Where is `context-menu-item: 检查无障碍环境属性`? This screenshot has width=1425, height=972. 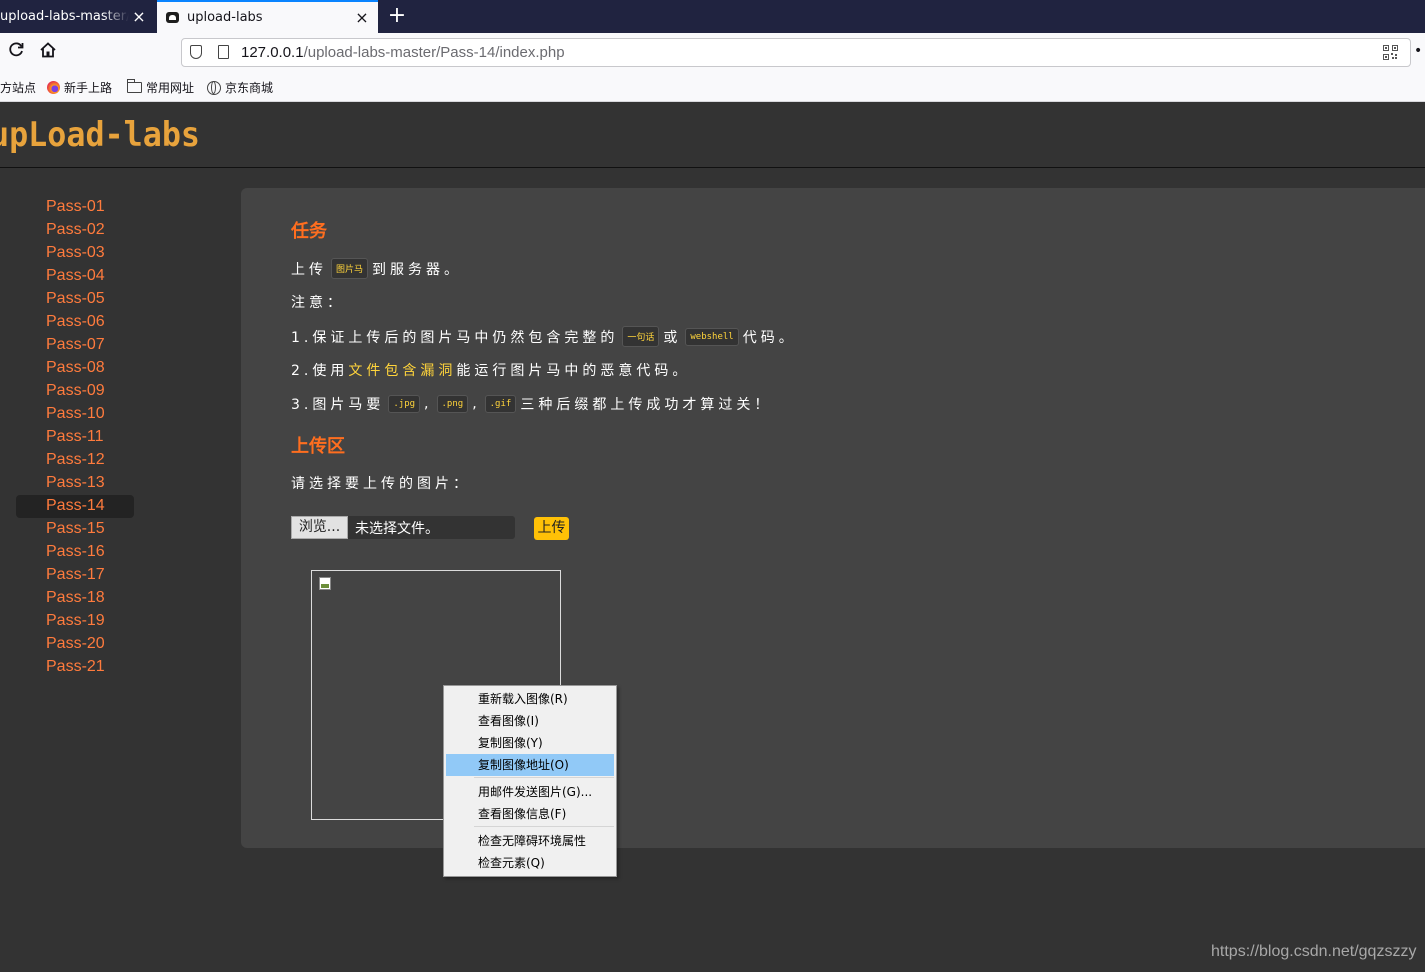 context-menu-item: 检查无障碍环境属性 is located at coordinates (530, 841).